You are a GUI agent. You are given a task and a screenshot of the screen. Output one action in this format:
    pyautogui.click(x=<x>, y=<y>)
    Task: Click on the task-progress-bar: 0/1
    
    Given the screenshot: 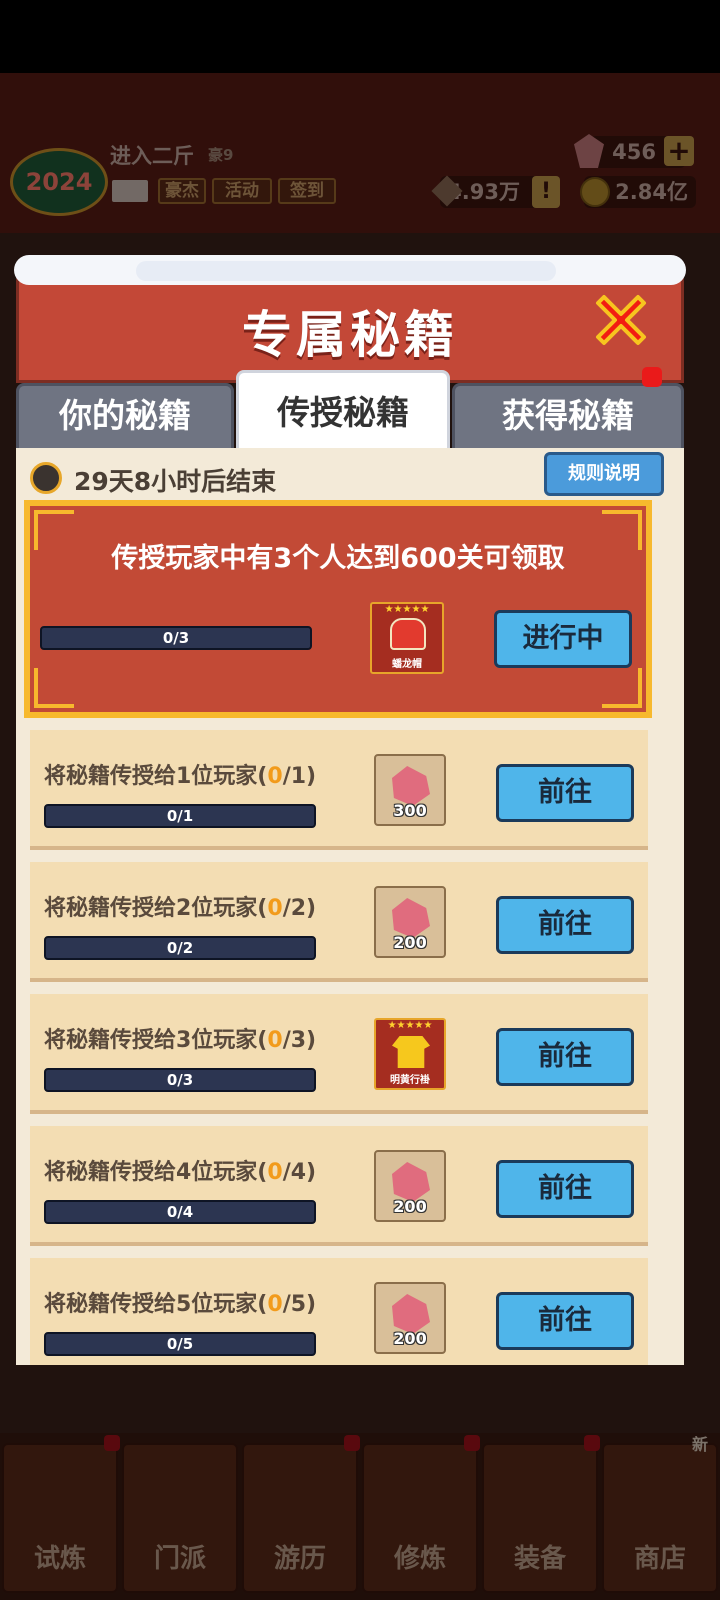 What is the action you would take?
    pyautogui.click(x=180, y=816)
    